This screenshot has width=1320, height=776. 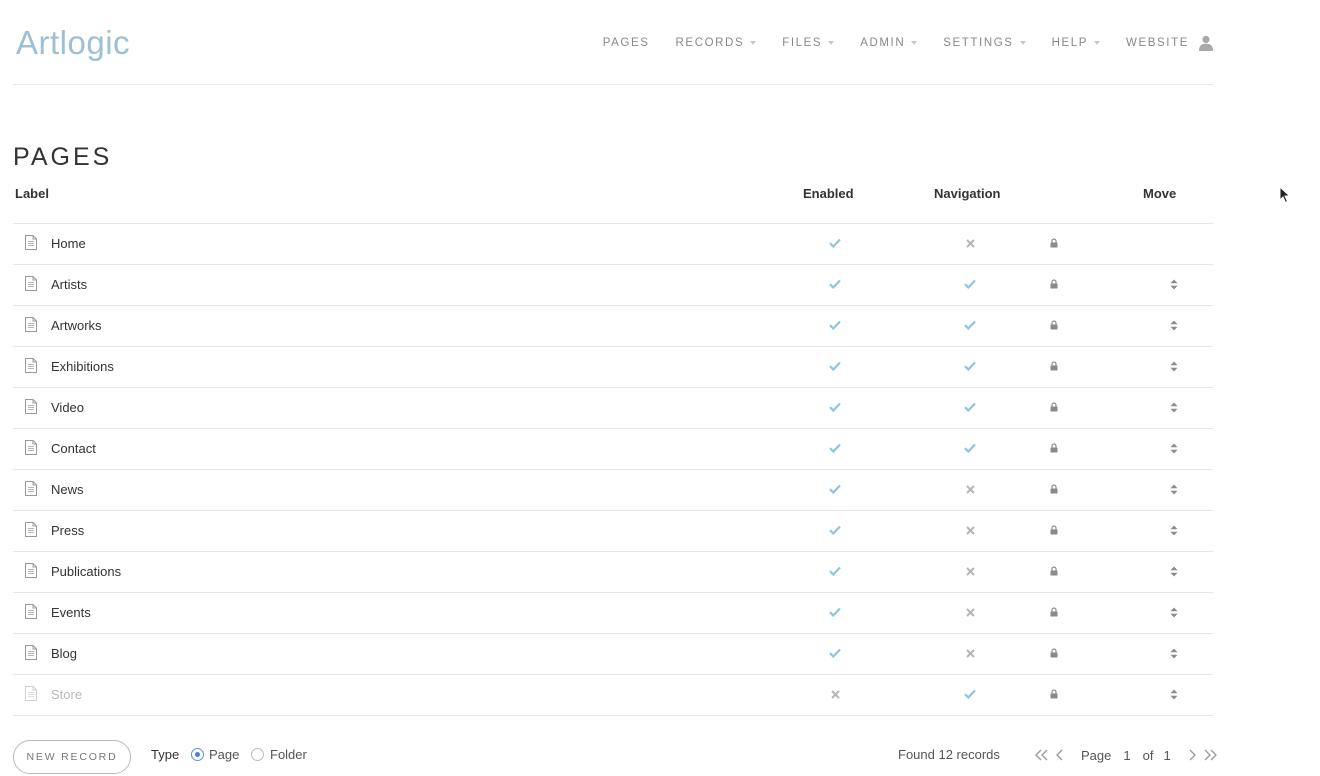 What do you see at coordinates (613, 244) in the screenshot?
I see `table-row: Home` at bounding box center [613, 244].